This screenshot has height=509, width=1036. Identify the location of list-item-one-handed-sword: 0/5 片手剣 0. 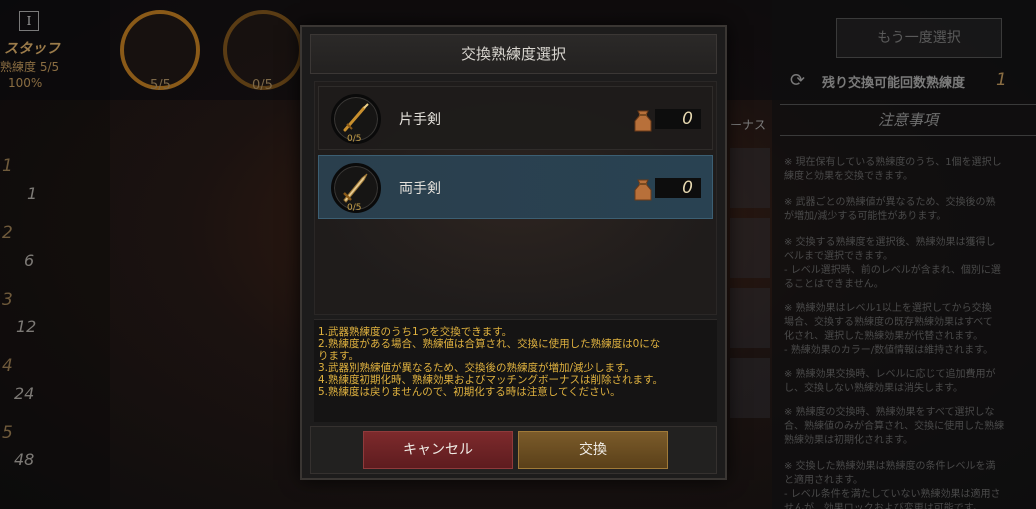
(515, 118).